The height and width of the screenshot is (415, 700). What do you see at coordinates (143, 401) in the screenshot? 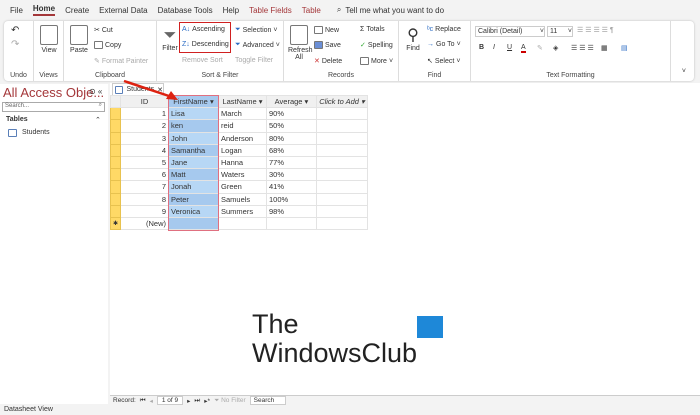
I see `first-record-icon: ⏮` at bounding box center [143, 401].